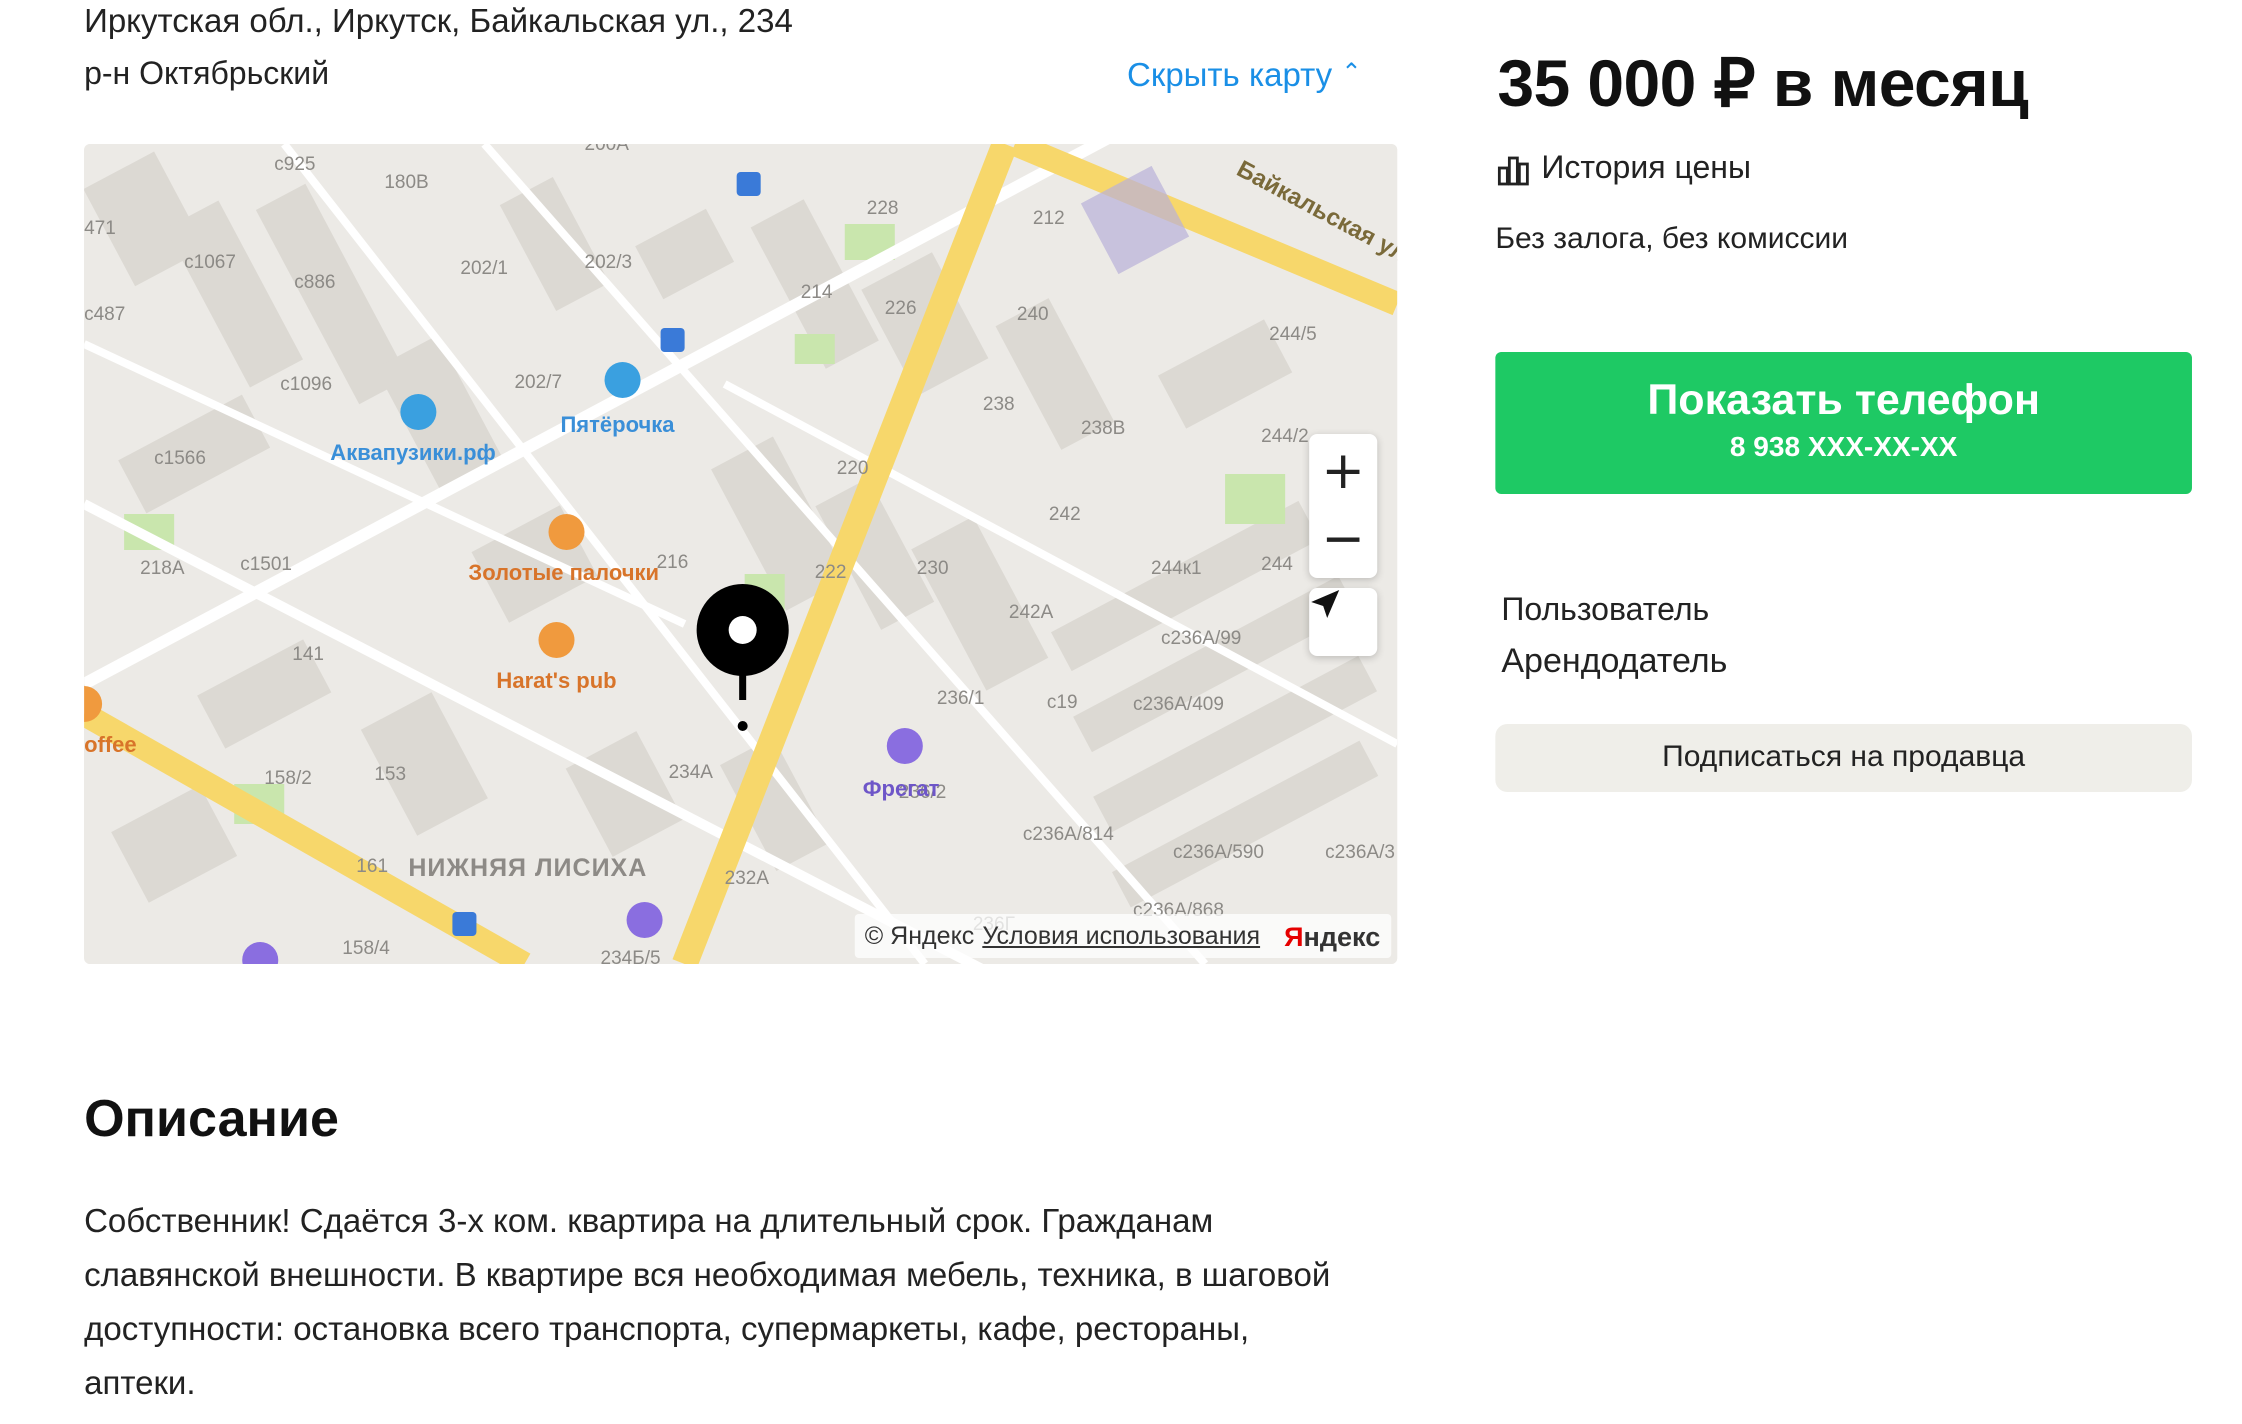  What do you see at coordinates (104, 314) in the screenshot?
I see `svg-text: c487` at bounding box center [104, 314].